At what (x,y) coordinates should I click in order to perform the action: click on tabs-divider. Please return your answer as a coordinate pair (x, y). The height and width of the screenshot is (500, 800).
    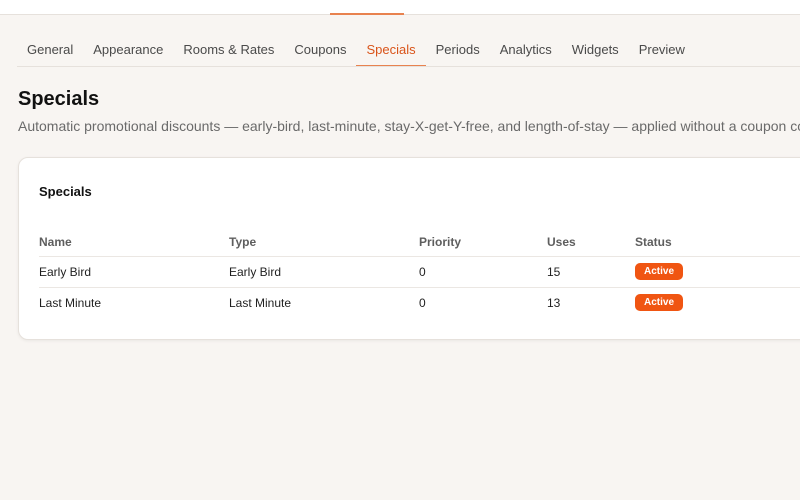
    Looking at the image, I should click on (408, 66).